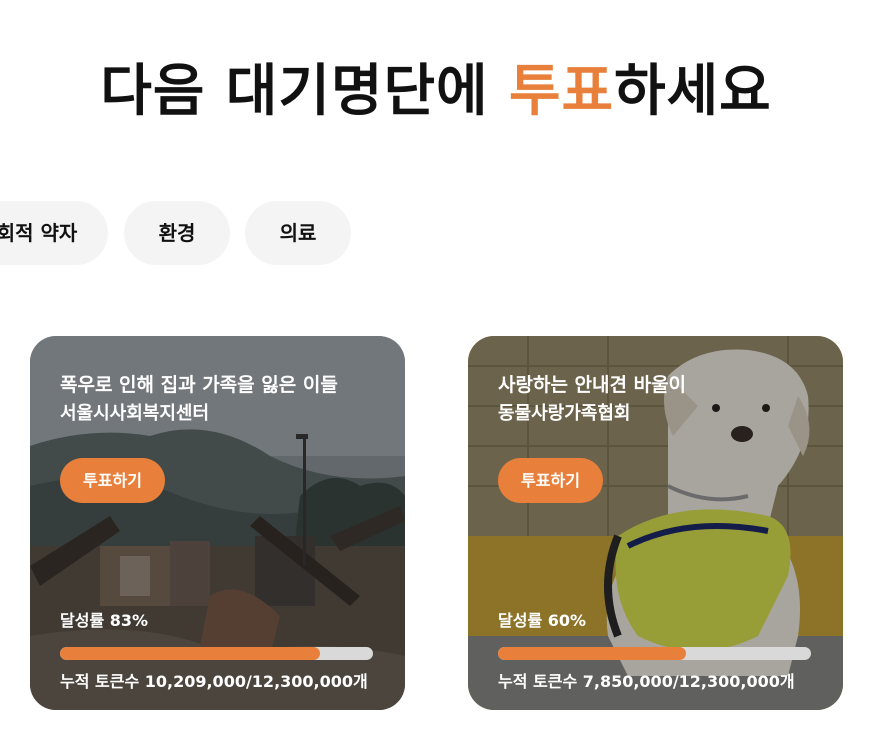 The image size is (872, 742). Describe the element at coordinates (135, 413) in the screenshot. I see `campaign-organization: 서울시사회복지센터` at that location.